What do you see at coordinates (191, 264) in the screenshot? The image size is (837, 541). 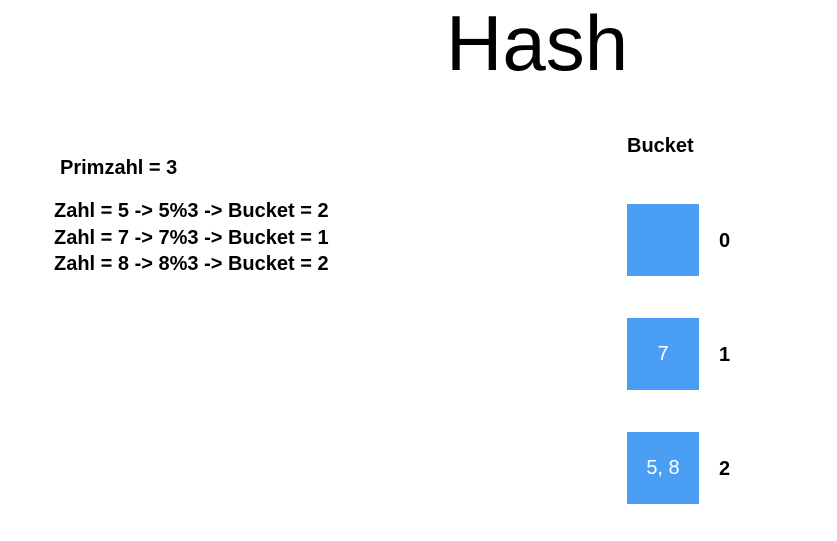 I see `calculation-line: Zahl = 8 -> 8%3 -> Bucket = 2` at bounding box center [191, 264].